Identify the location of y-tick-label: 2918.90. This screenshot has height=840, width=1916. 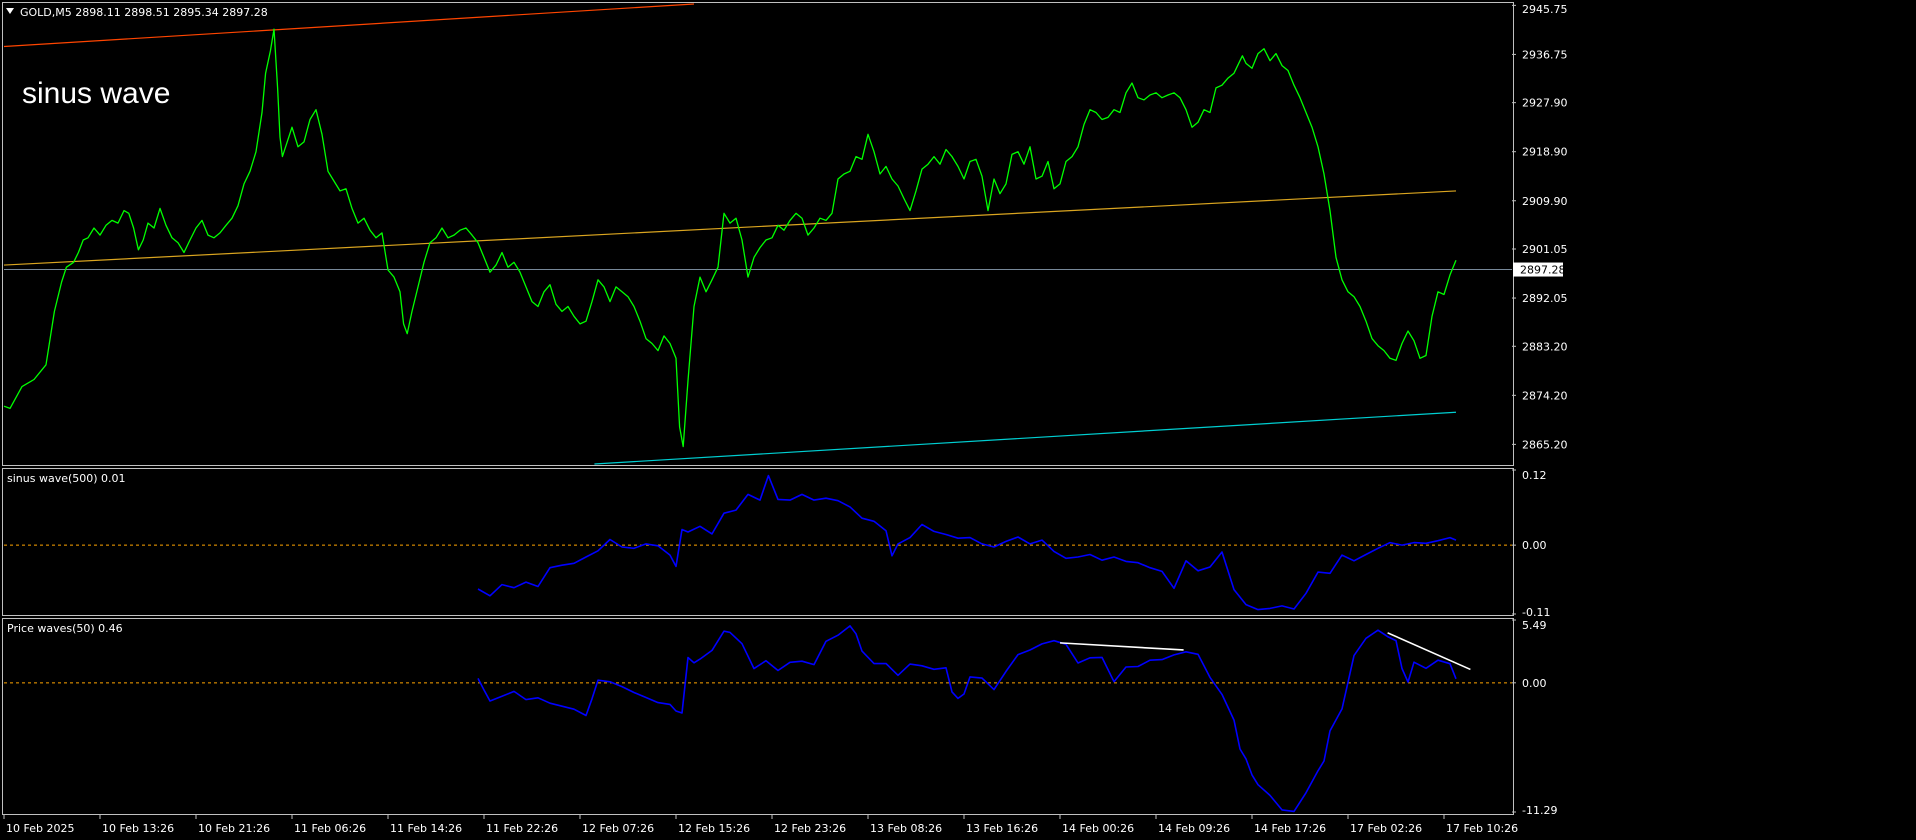
(1545, 152).